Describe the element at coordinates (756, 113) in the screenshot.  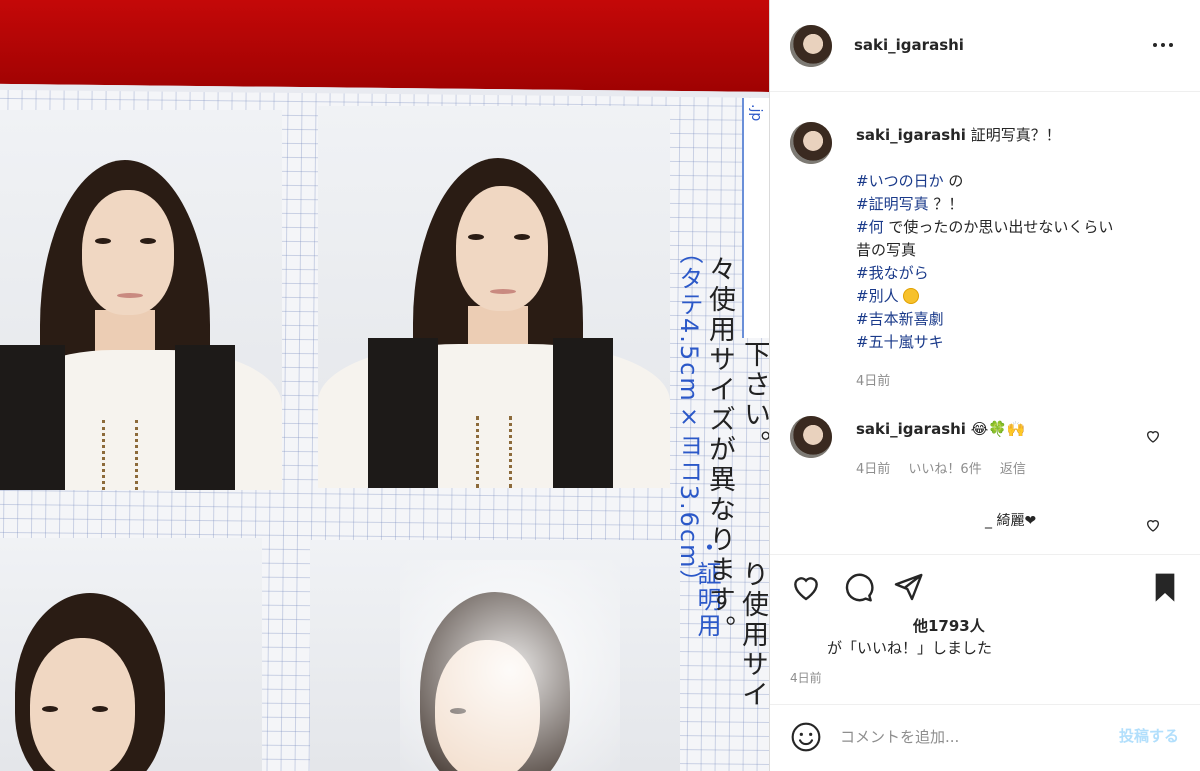
I see `sheet-tab-text: .jp` at that location.